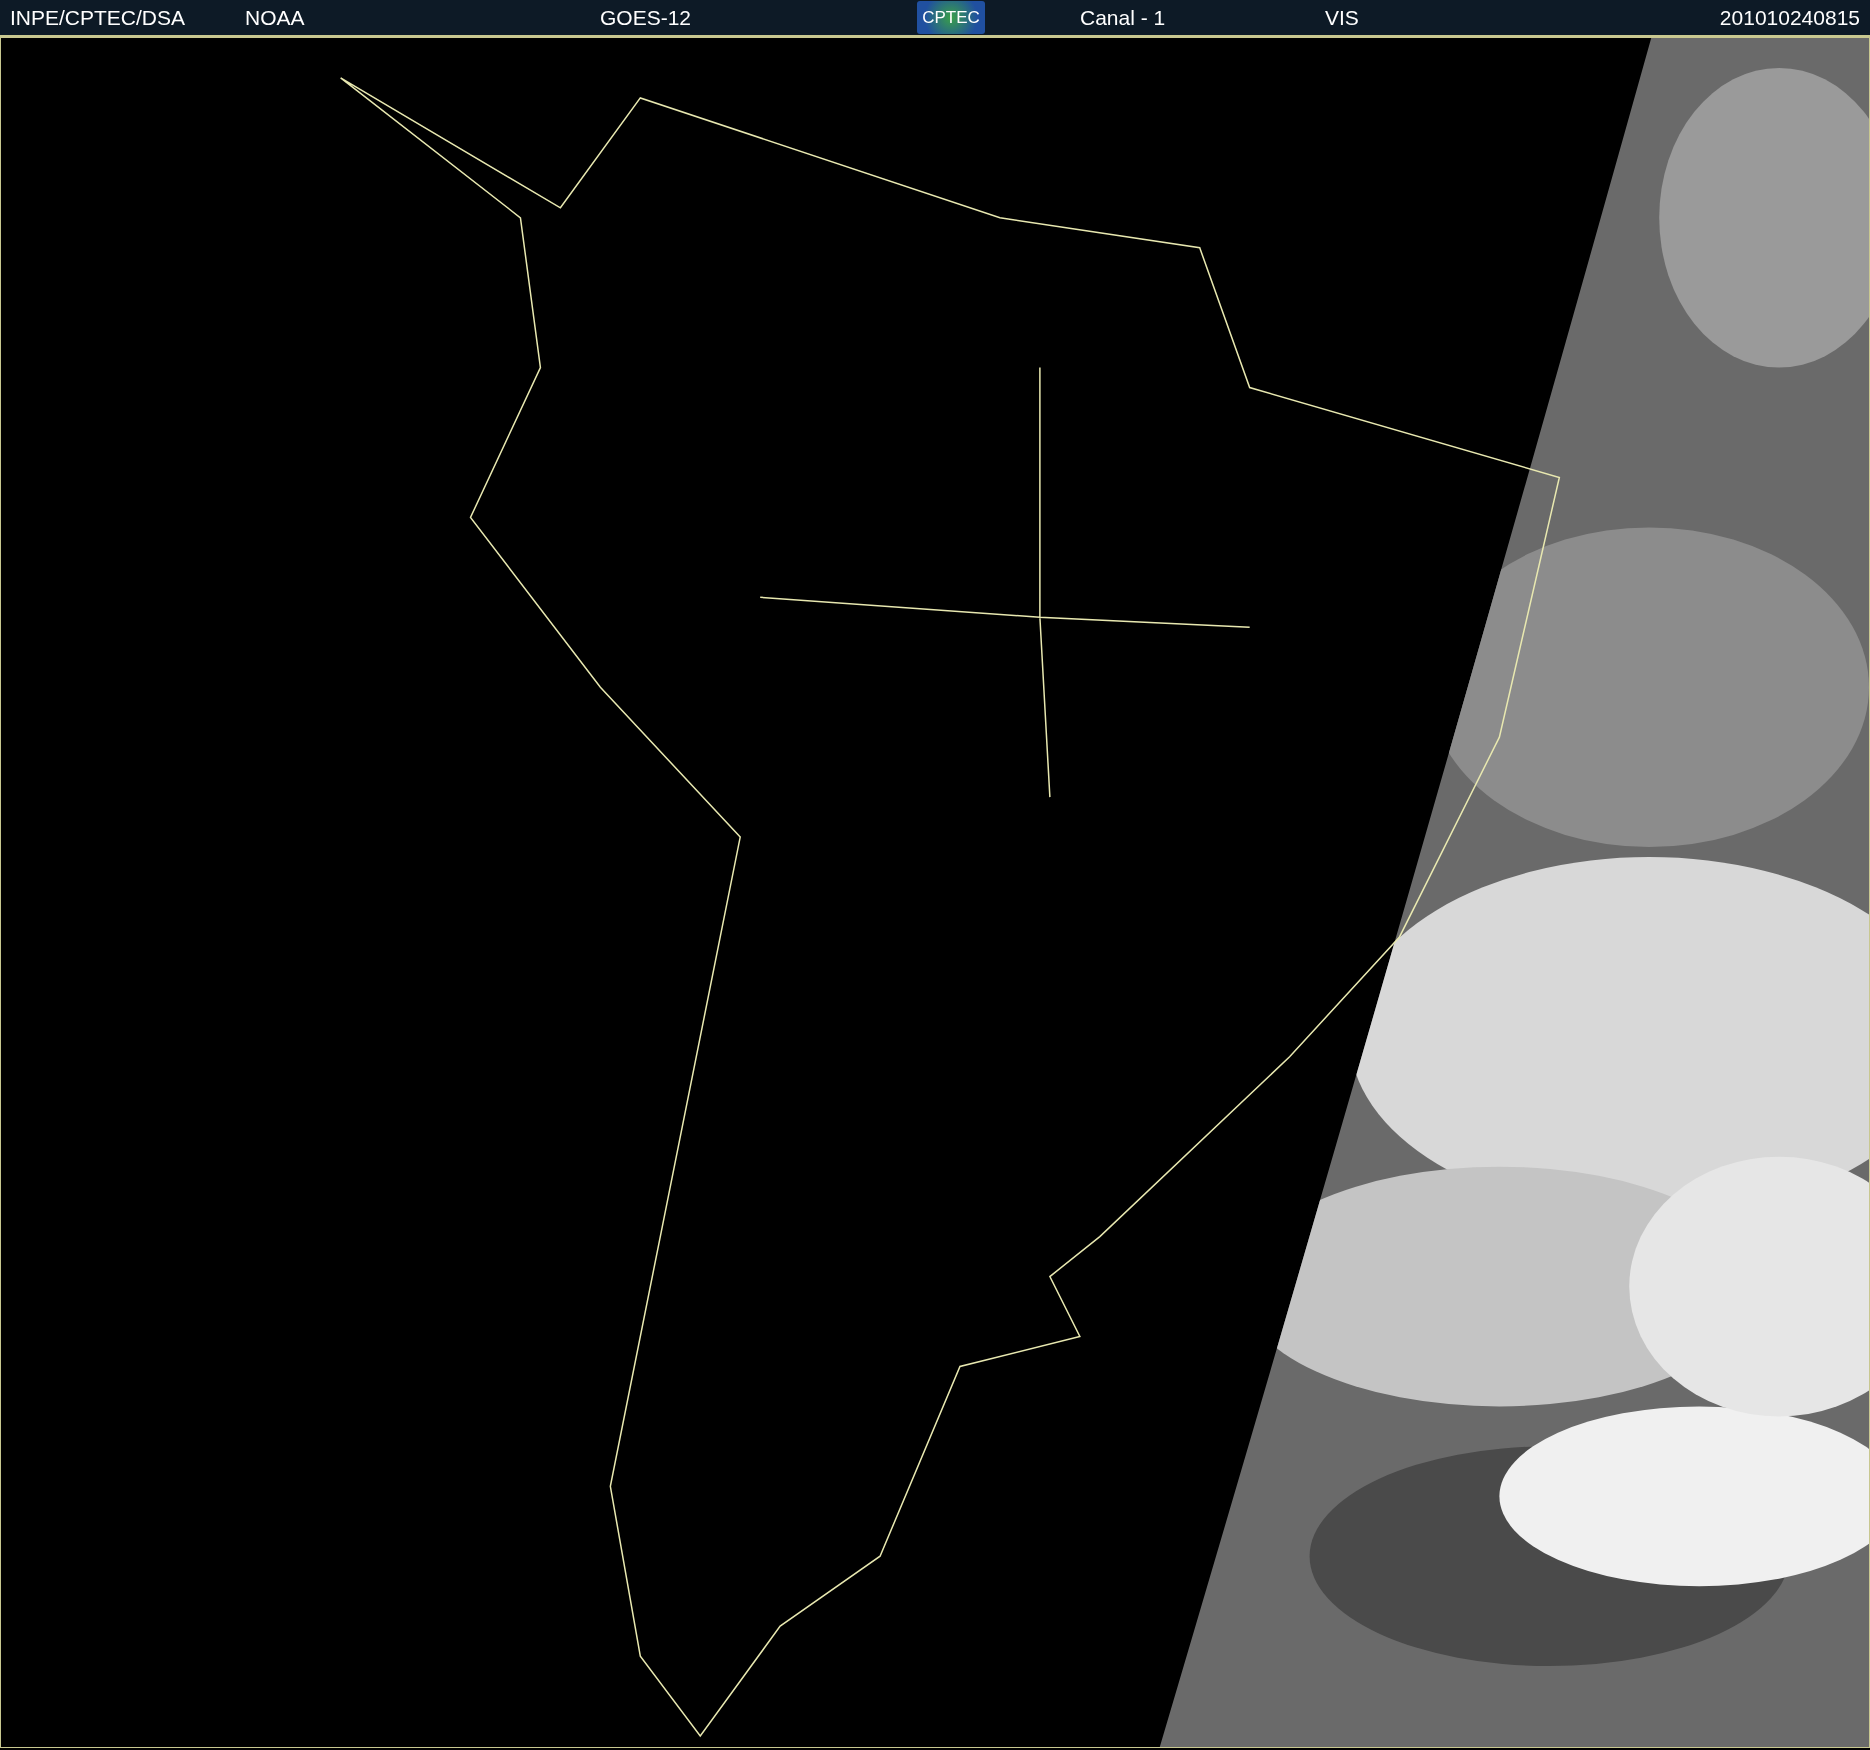 The image size is (1870, 1750). What do you see at coordinates (1123, 17) in the screenshot?
I see `channel-label: Canal - 1` at bounding box center [1123, 17].